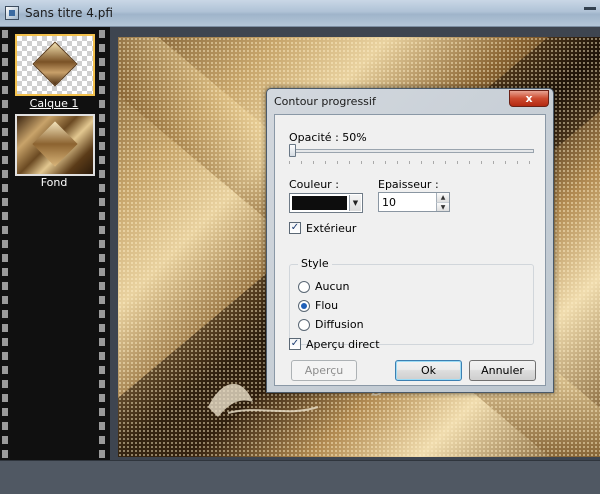 Image resolution: width=600 pixels, height=494 pixels. What do you see at coordinates (315, 263) in the screenshot?
I see `style-legend: Style` at bounding box center [315, 263].